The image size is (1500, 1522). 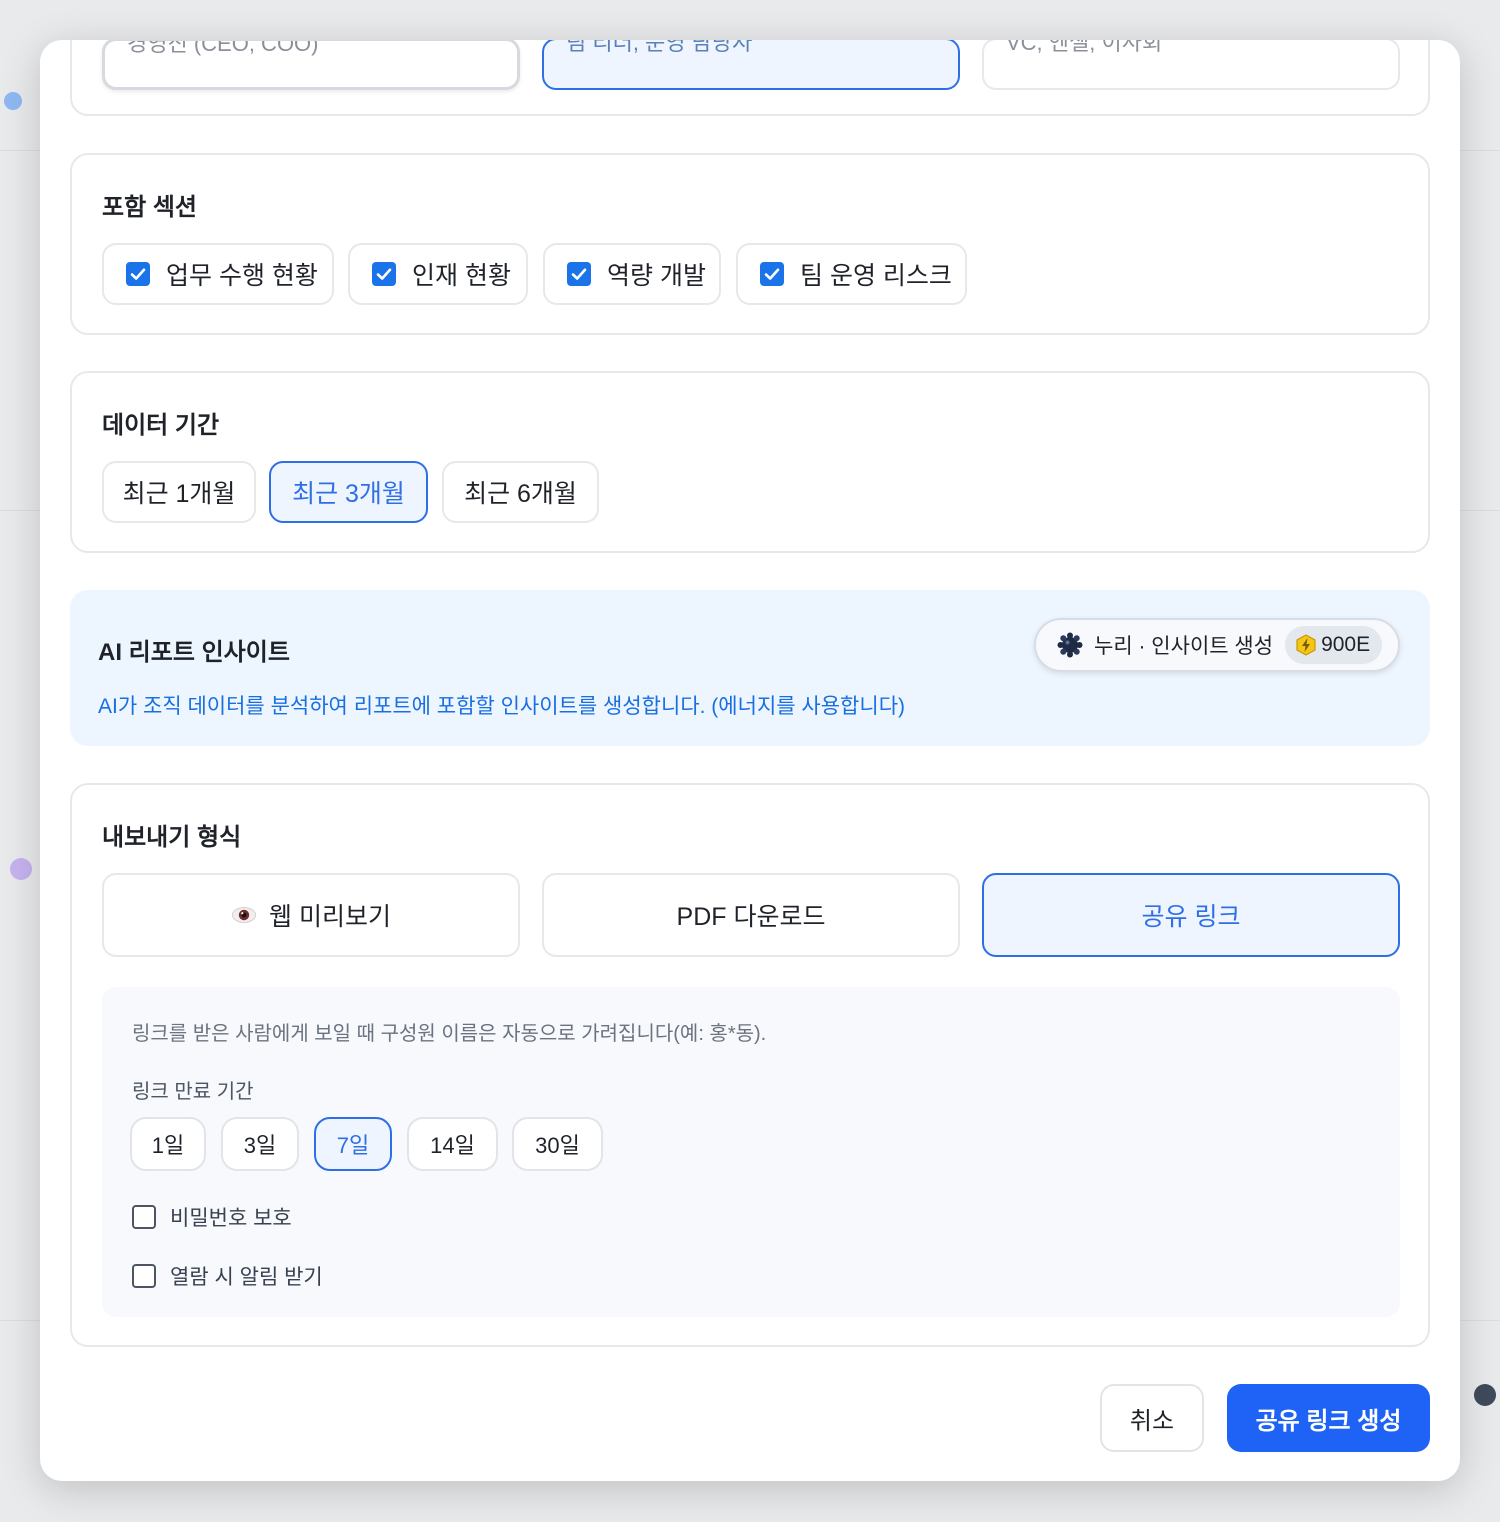 I want to click on audience-option-label: 경영진 (CEO, COO), so click(x=223, y=48).